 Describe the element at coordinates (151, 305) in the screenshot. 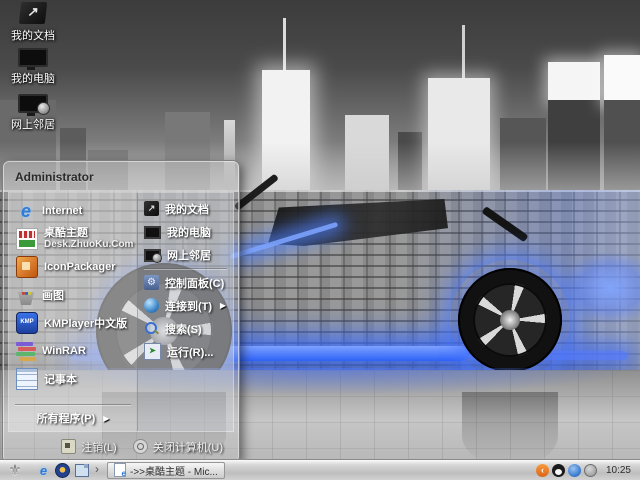

I see `connect-to-icon` at that location.